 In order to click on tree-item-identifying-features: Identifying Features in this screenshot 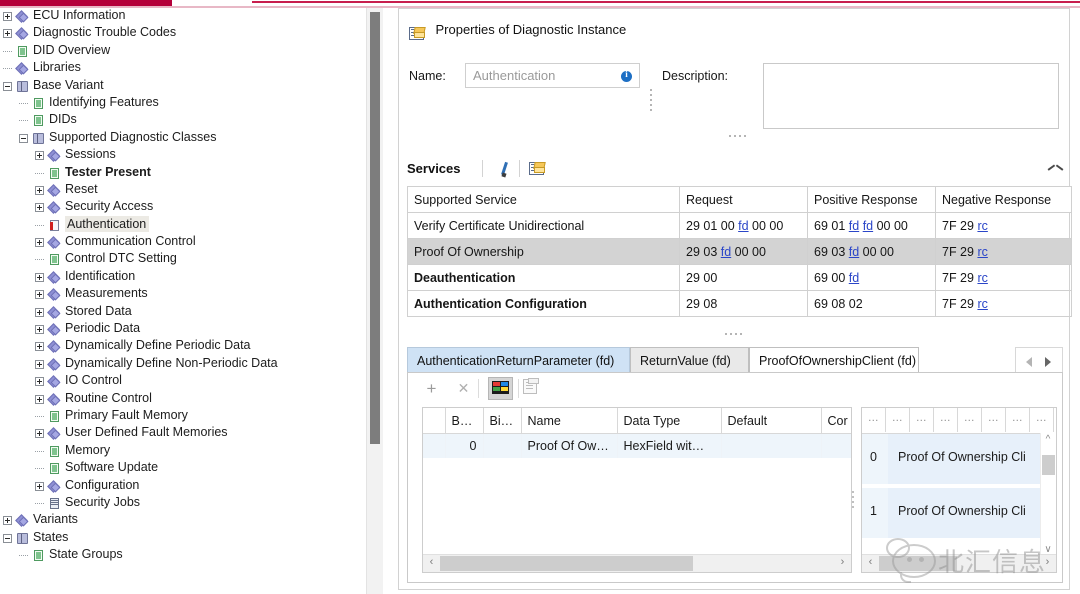, I will do `click(183, 103)`.